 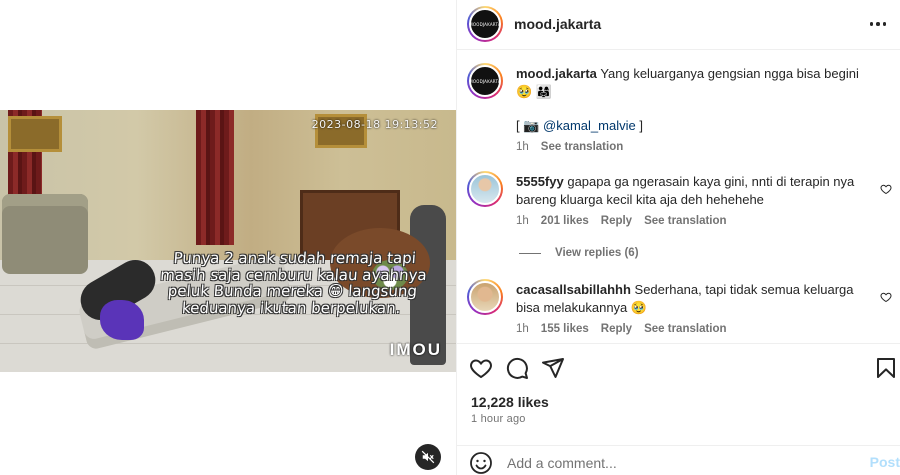 I want to click on caption-credit: [ 📷 @kamal_malvie ], so click(x=696, y=126).